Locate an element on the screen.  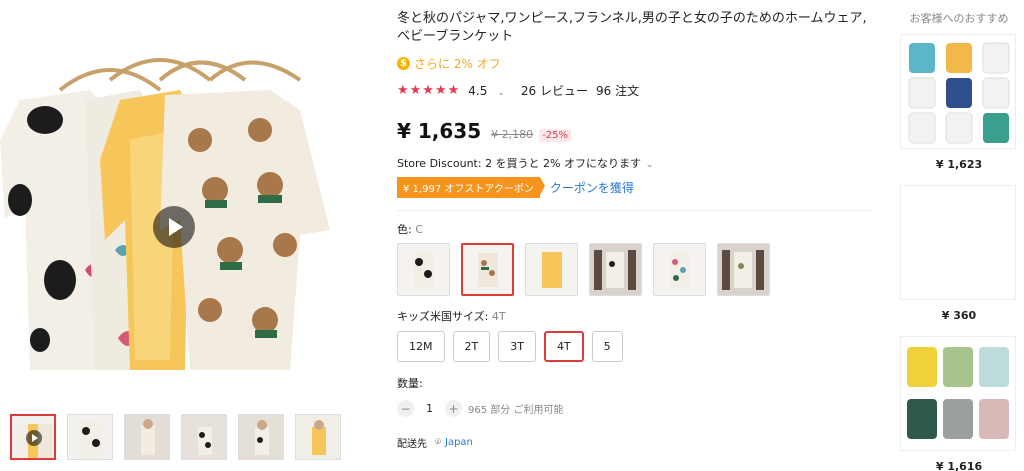
size-label: キッズ米国サイズ: 4T is located at coordinates (636, 316).